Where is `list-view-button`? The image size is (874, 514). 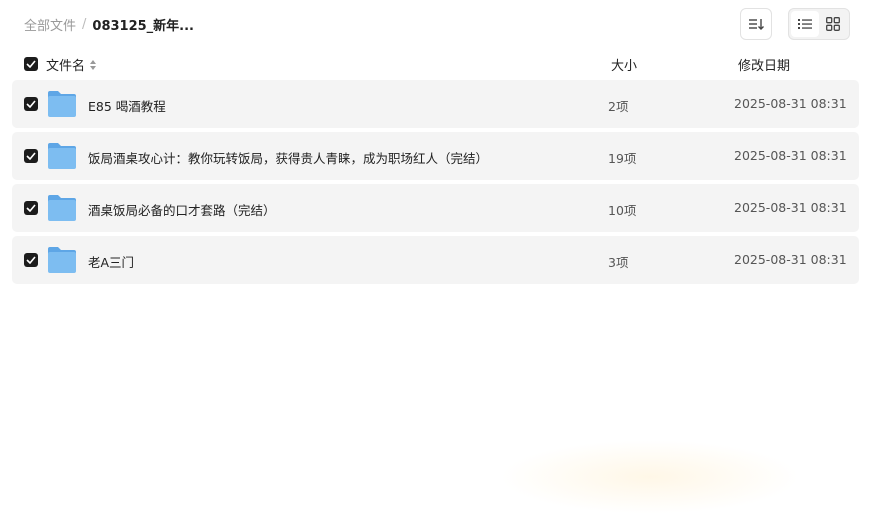
list-view-button is located at coordinates (805, 24).